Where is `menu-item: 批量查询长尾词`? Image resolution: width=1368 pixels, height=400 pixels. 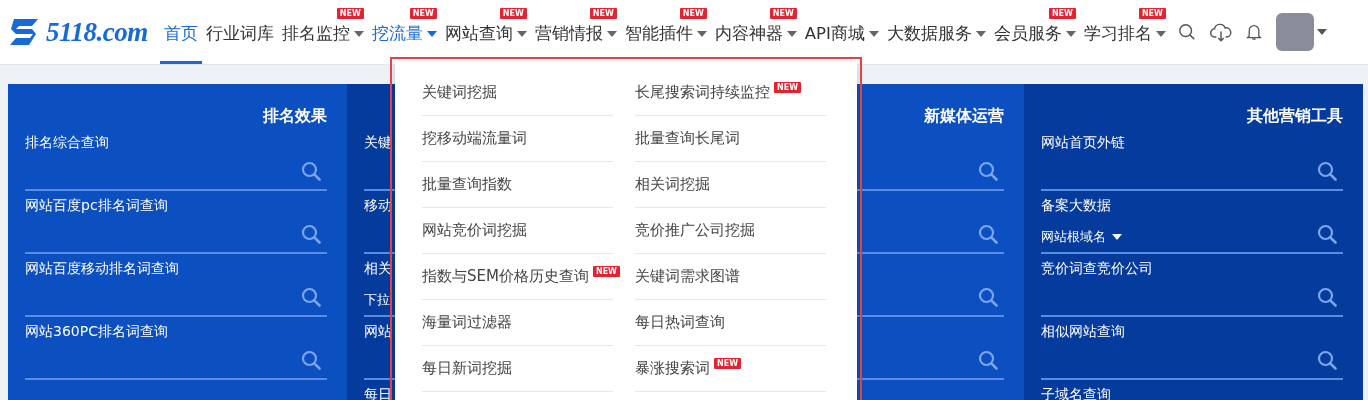 menu-item: 批量查询长尾词 is located at coordinates (687, 138).